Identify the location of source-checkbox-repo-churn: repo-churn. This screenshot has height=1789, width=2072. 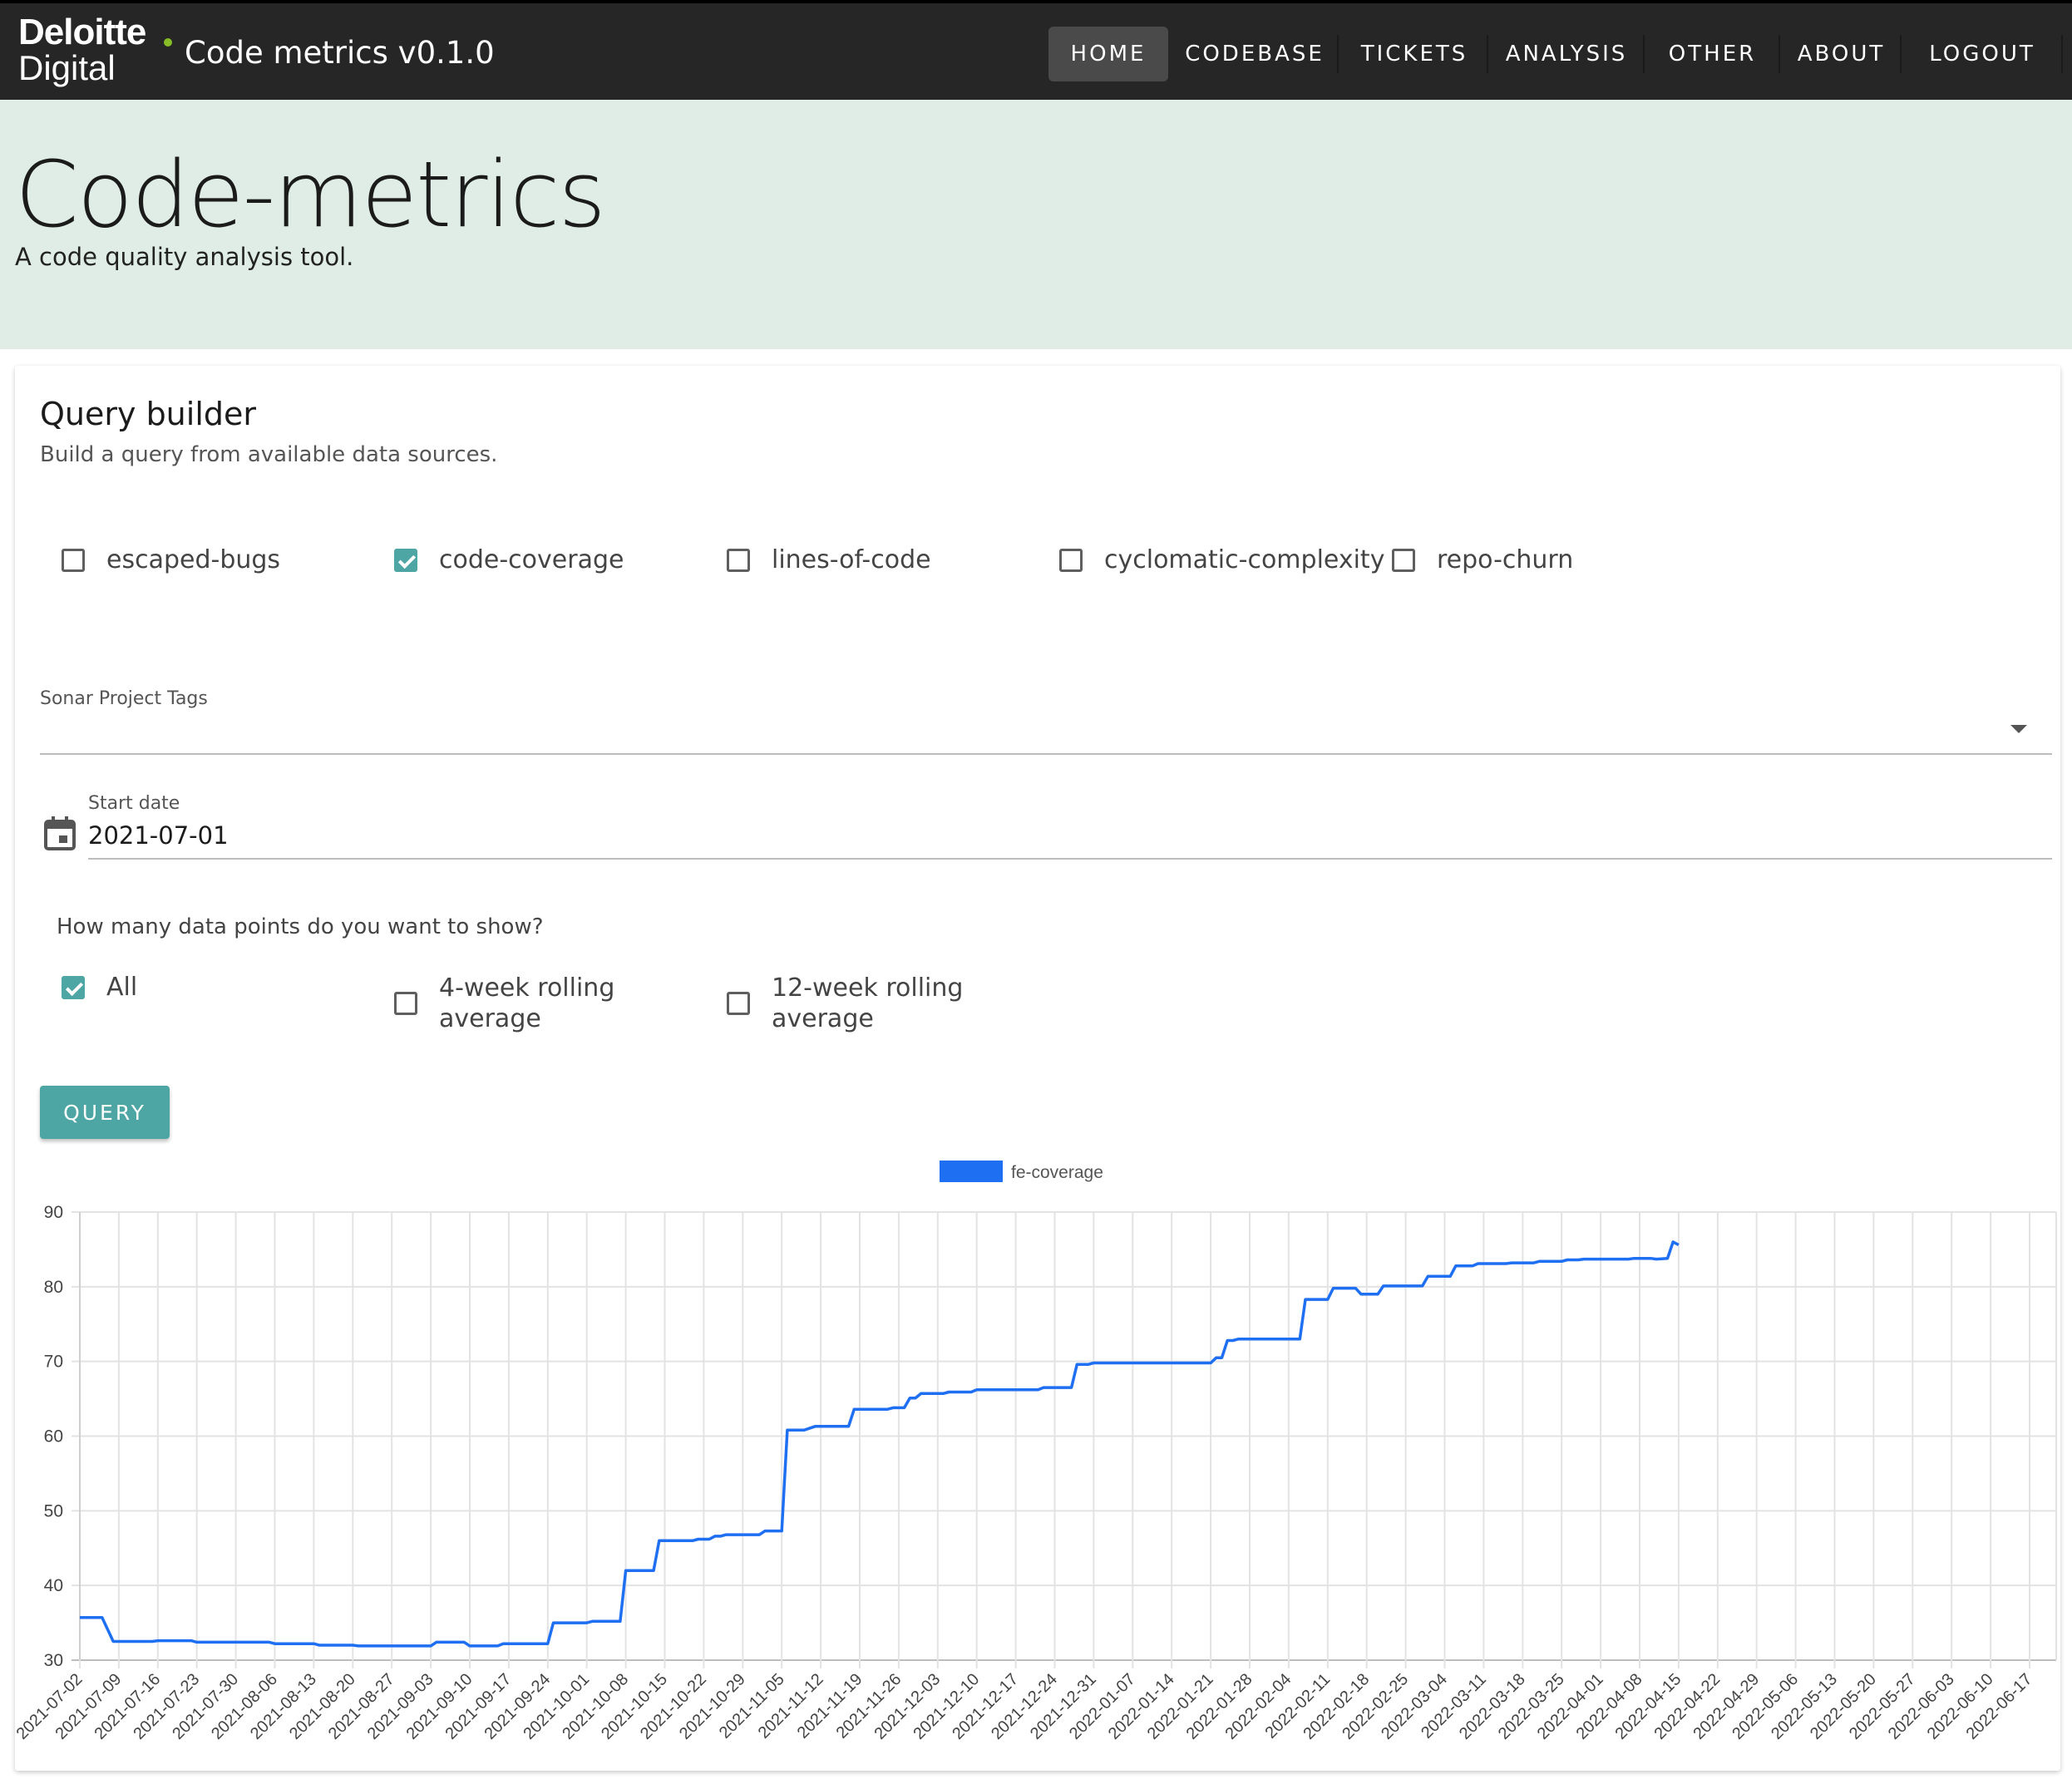
(1482, 560).